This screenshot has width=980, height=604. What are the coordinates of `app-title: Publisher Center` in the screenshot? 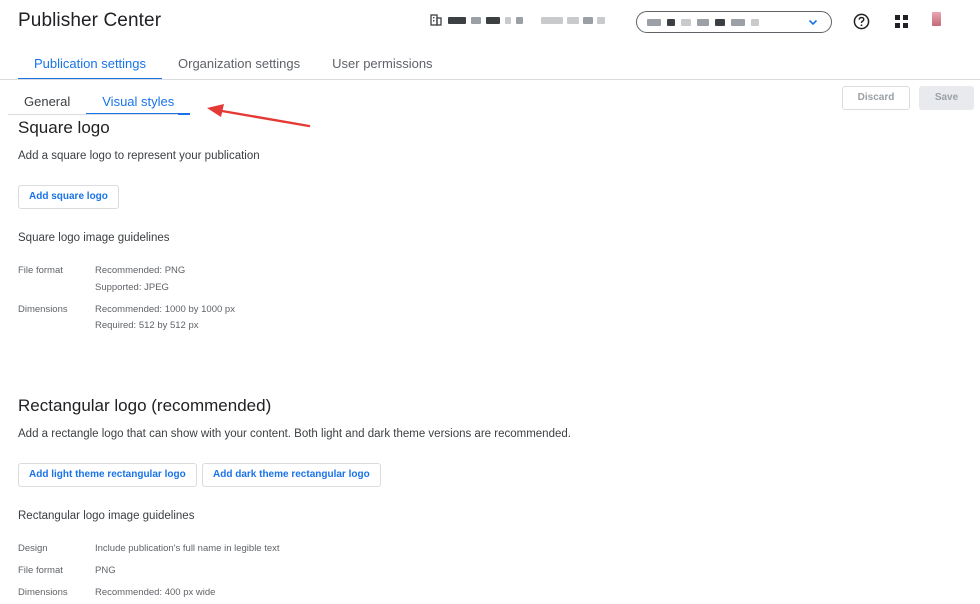 It's located at (90, 20).